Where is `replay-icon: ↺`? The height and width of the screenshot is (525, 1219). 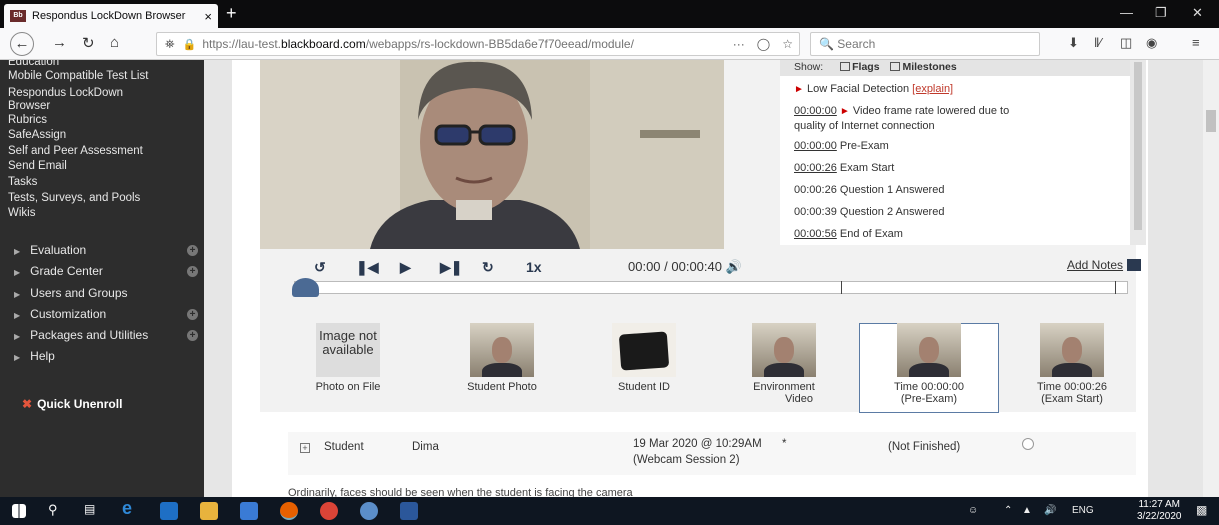 replay-icon: ↺ is located at coordinates (320, 267).